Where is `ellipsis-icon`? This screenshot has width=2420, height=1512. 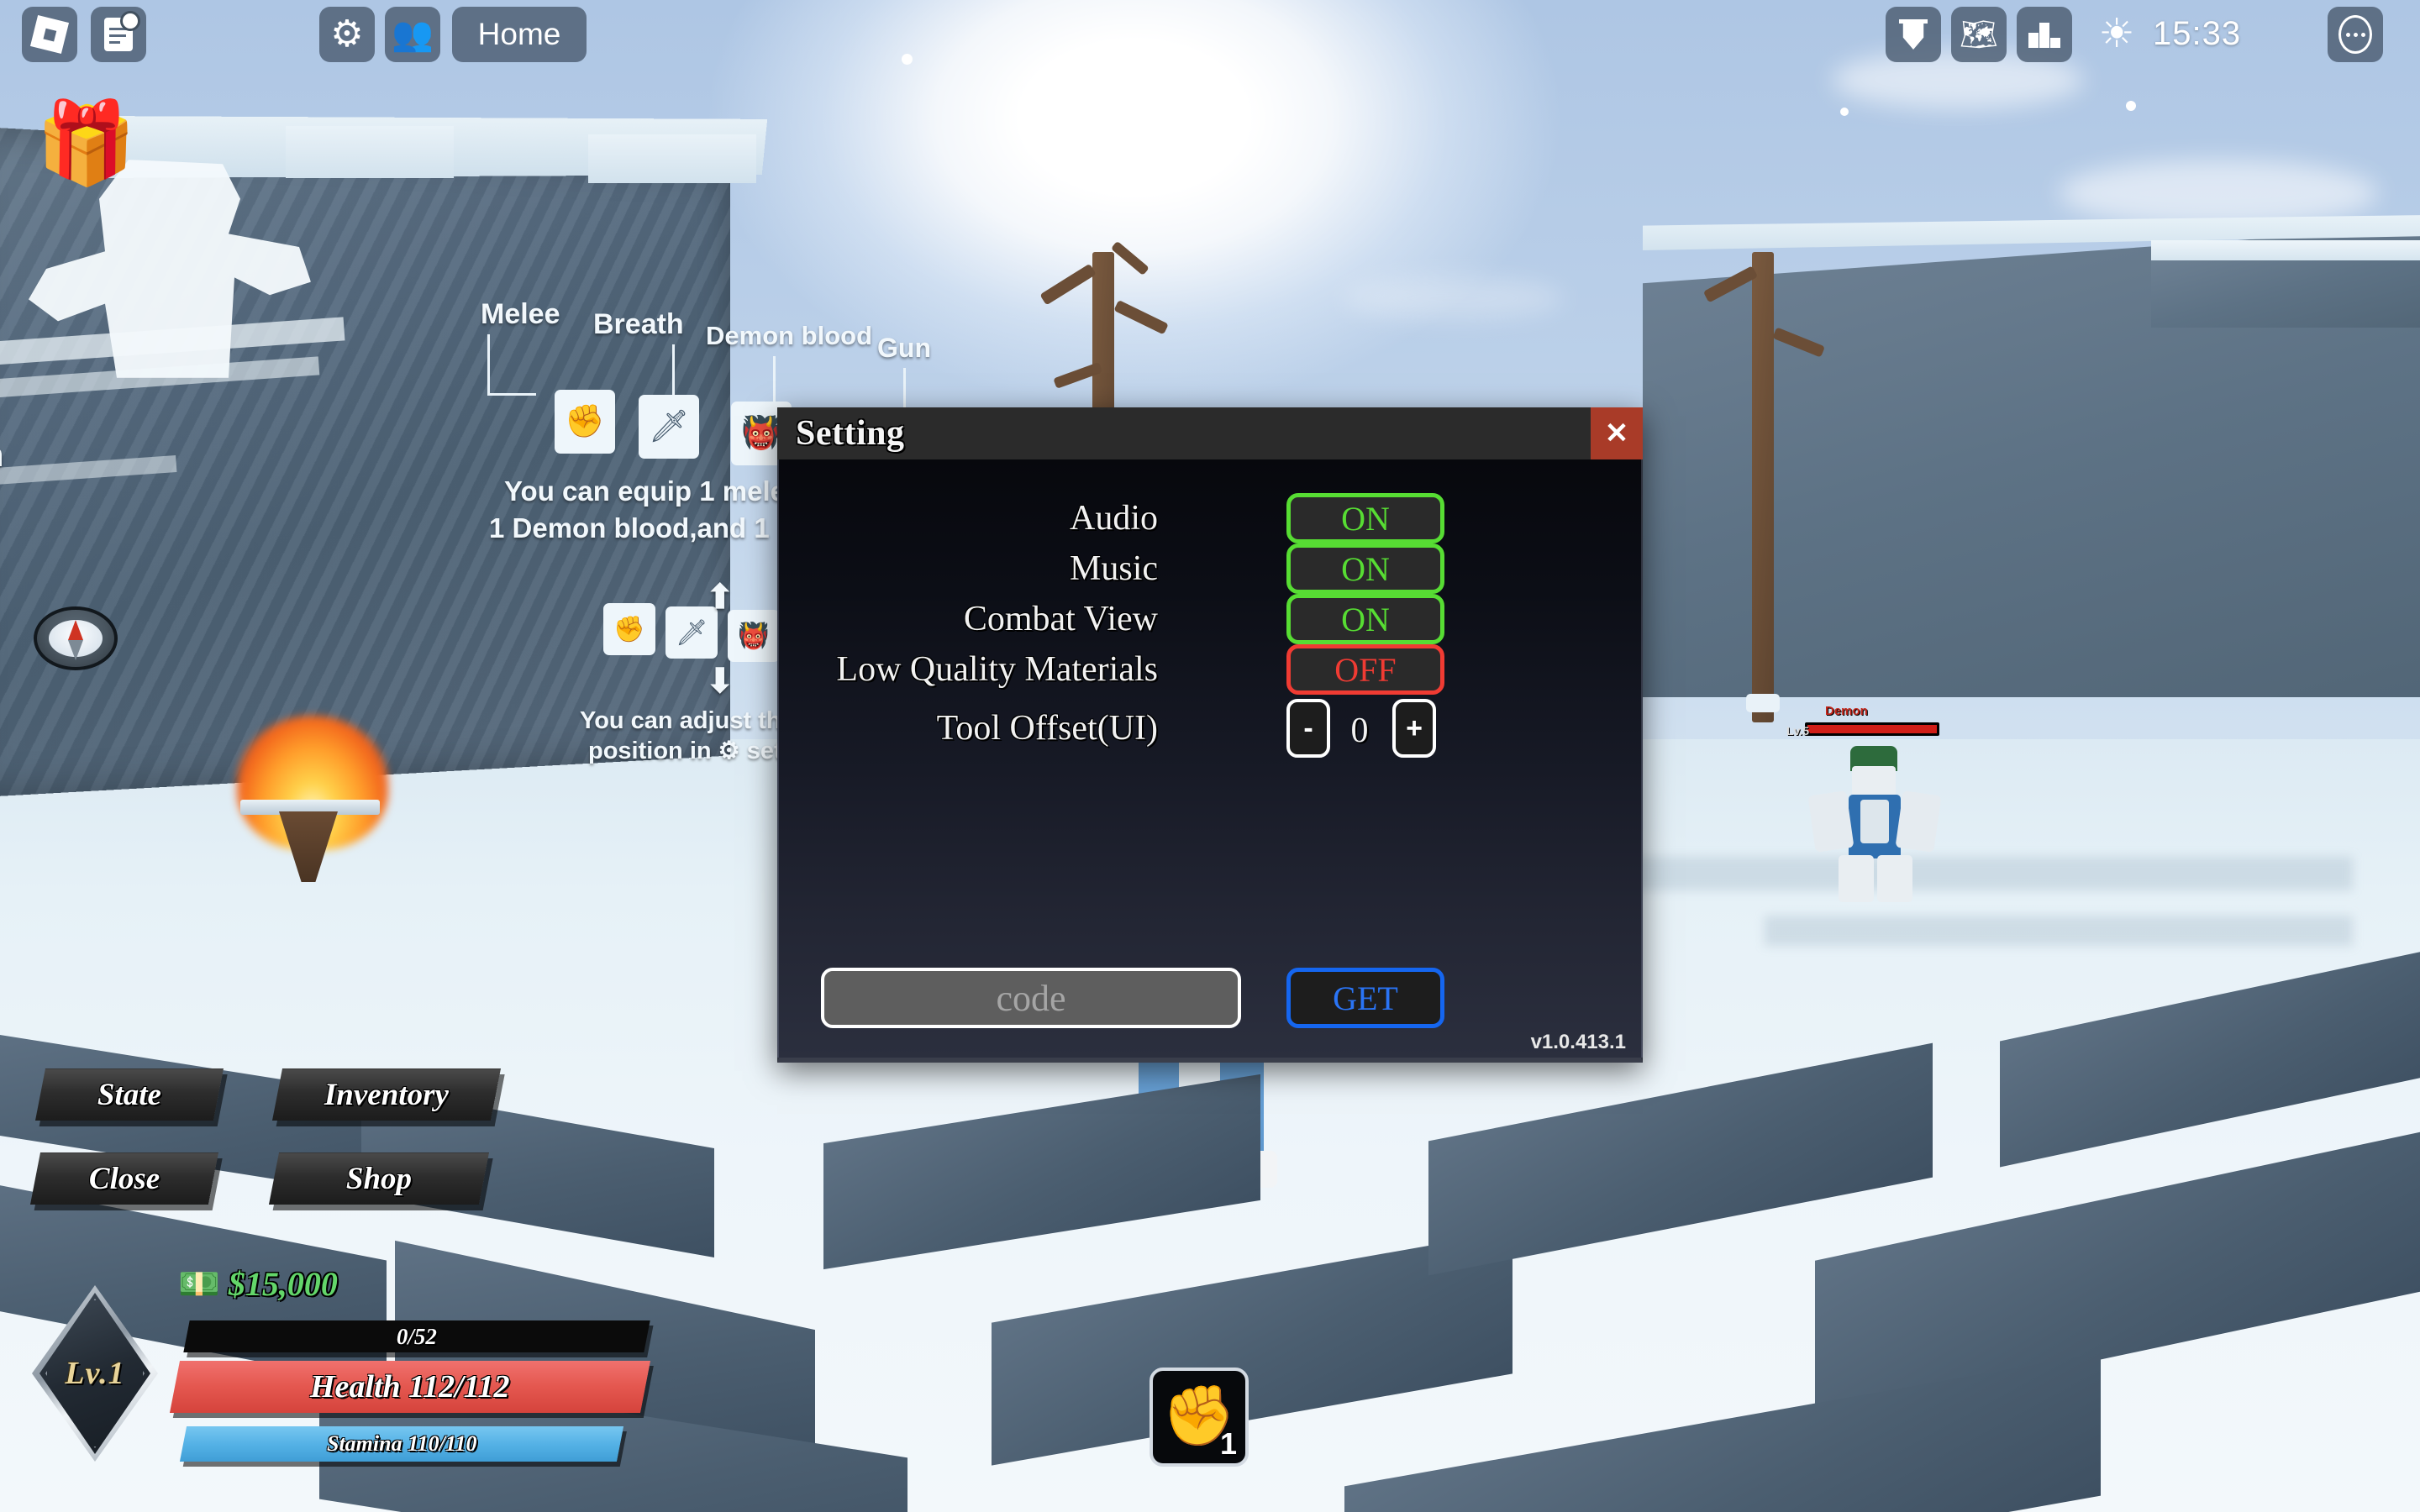
ellipsis-icon is located at coordinates (2355, 34).